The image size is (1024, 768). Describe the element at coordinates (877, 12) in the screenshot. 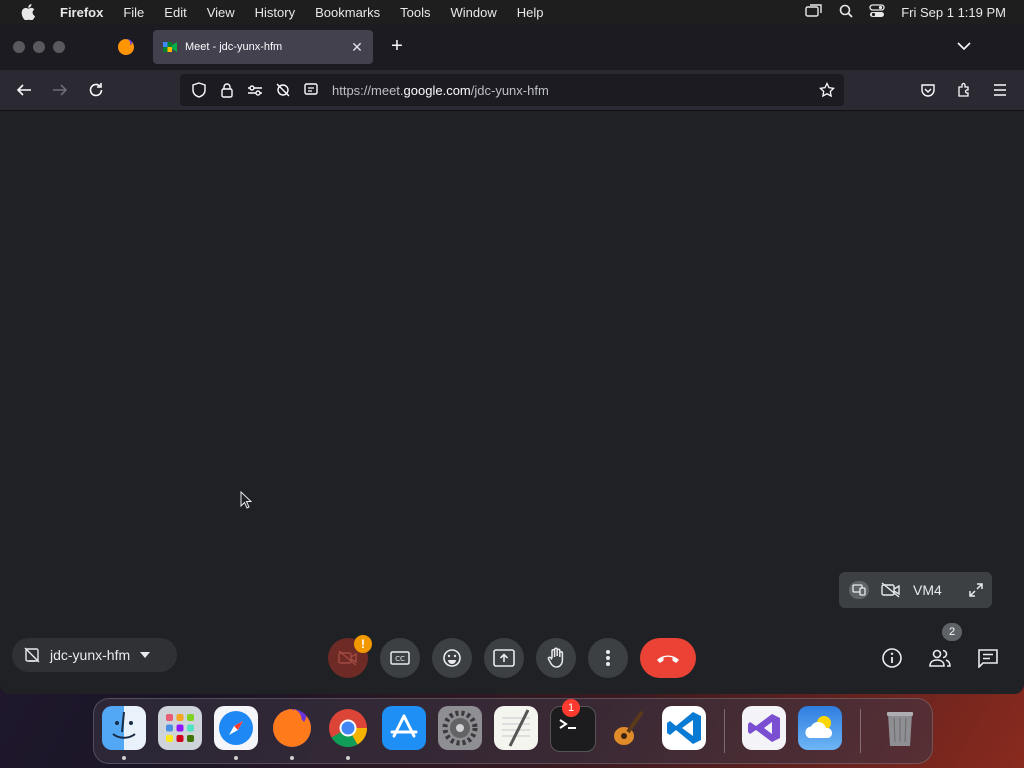

I see `control-center-icon` at that location.